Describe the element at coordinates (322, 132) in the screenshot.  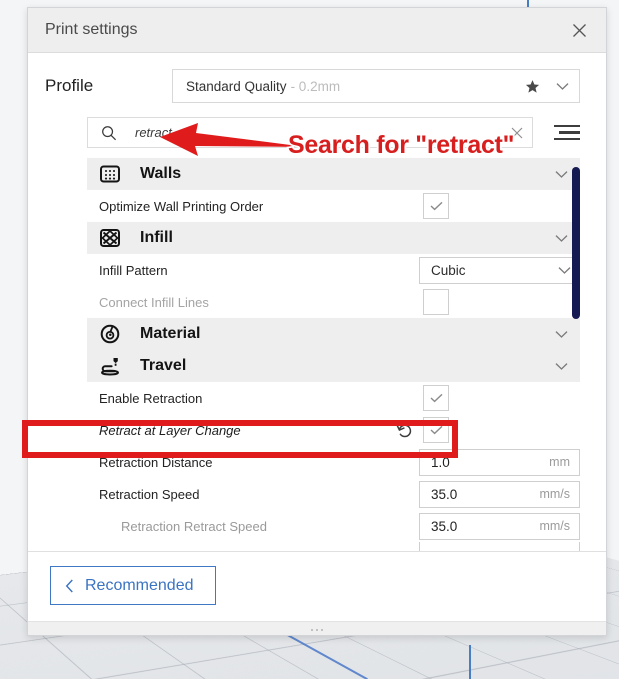
I see `search-input` at that location.